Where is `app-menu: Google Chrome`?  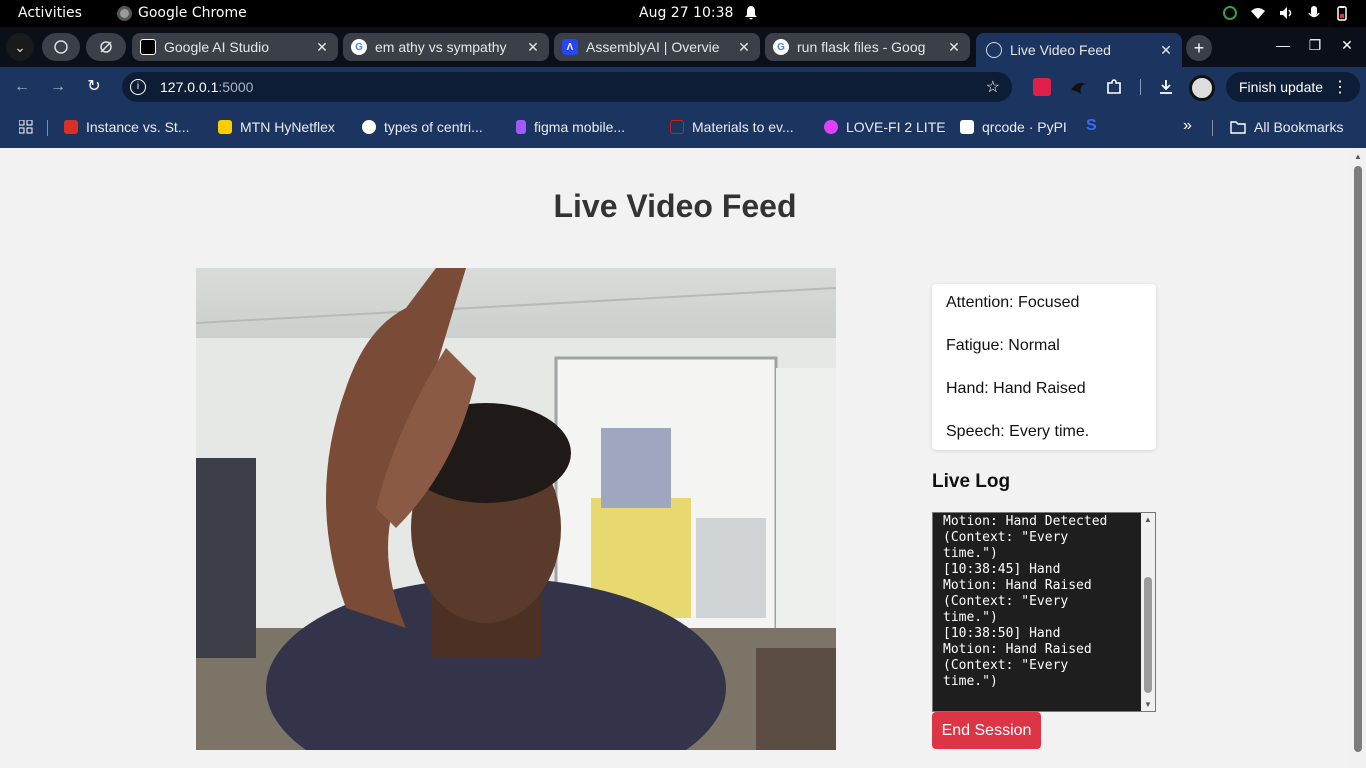 app-menu: Google Chrome is located at coordinates (182, 13).